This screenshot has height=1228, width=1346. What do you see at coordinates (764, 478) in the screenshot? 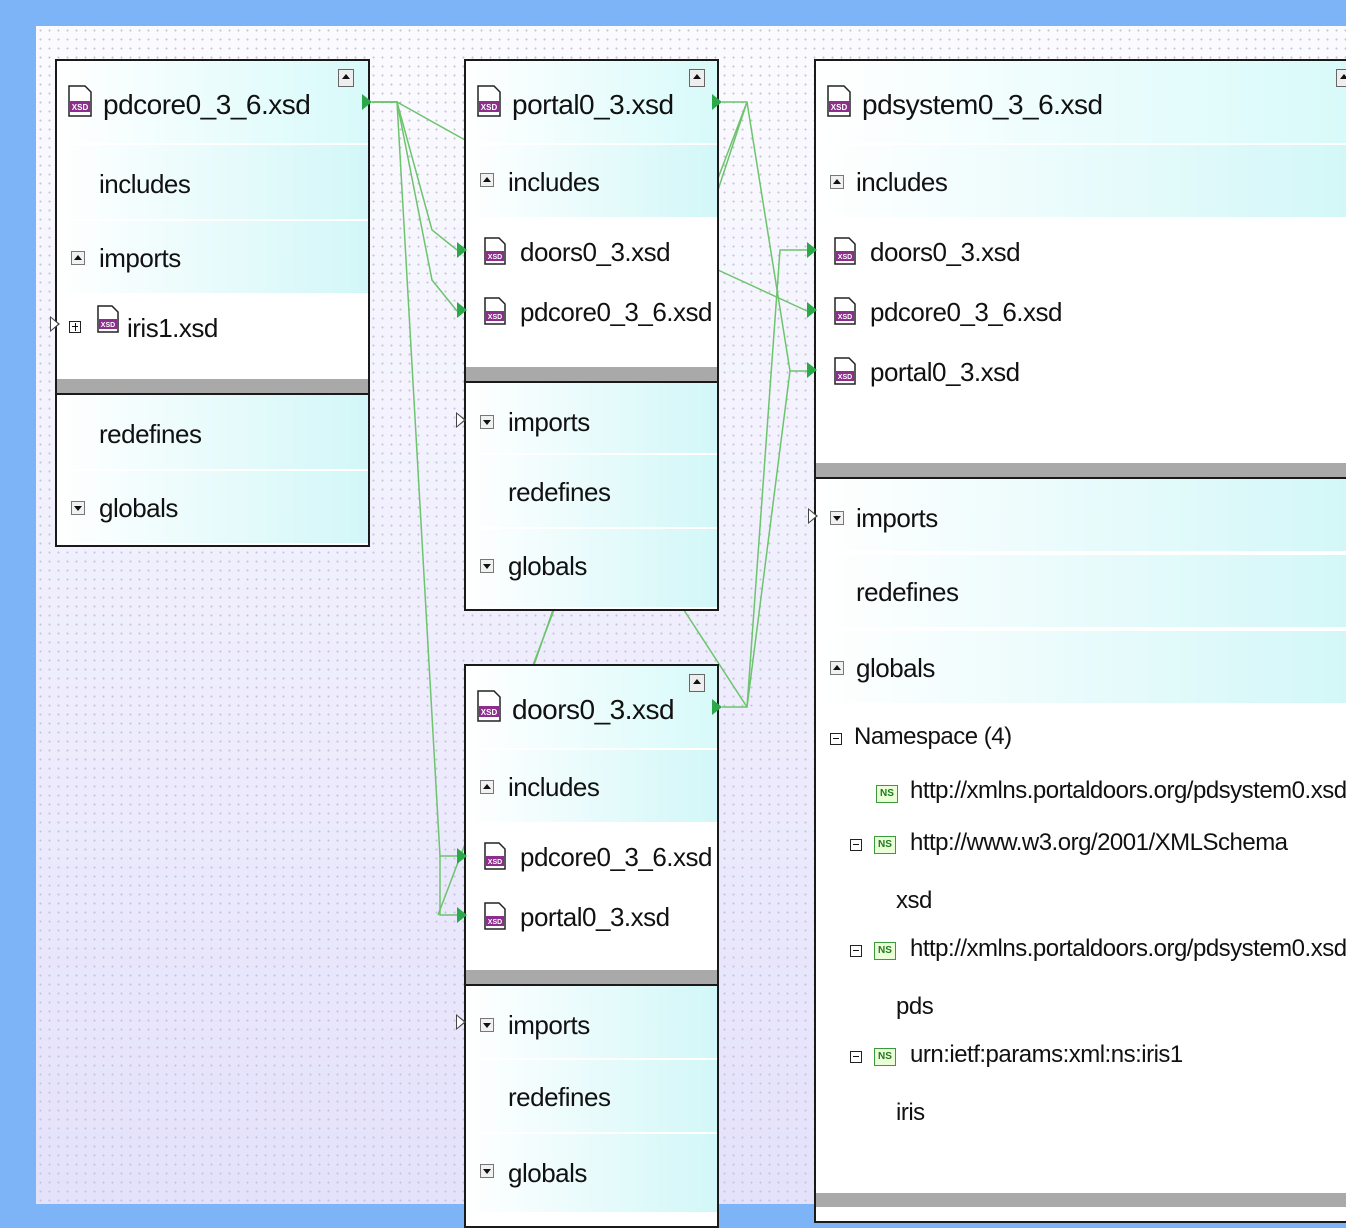
I see `wire-doors-to-pdsystem-doors` at bounding box center [764, 478].